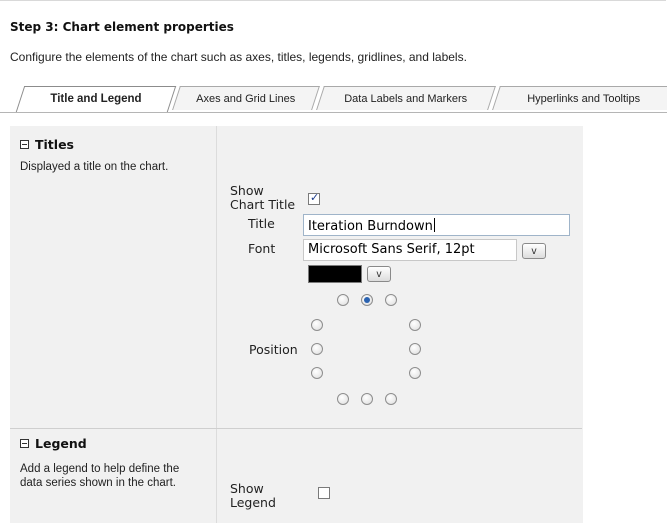 The image size is (667, 523). What do you see at coordinates (367, 399) in the screenshot?
I see `position-radio-bottom-center` at bounding box center [367, 399].